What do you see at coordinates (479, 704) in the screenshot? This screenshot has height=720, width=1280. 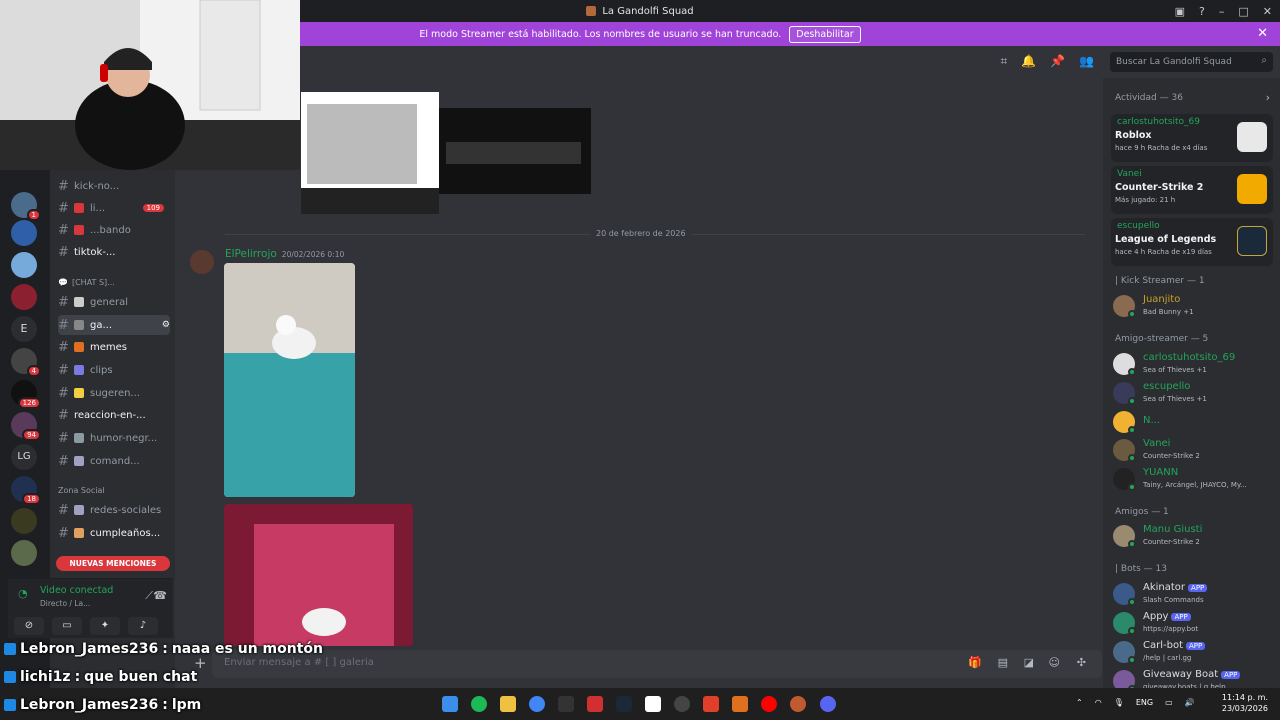 I see `spotify-icon` at bounding box center [479, 704].